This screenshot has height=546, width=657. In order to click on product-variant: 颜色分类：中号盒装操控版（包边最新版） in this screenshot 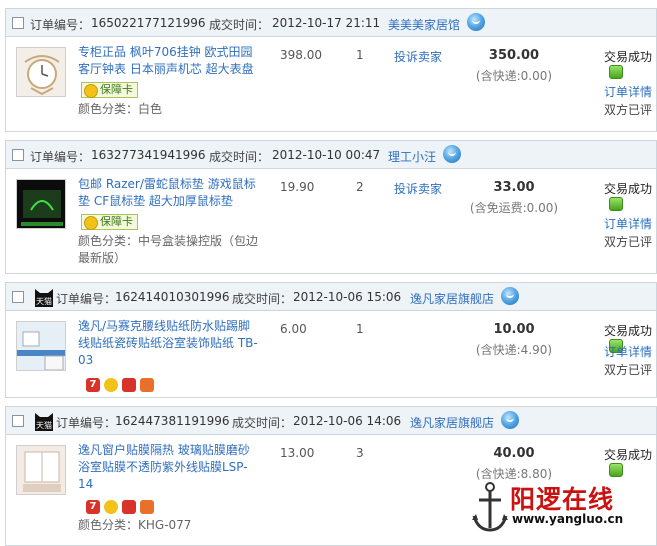, I will do `click(170, 250)`.